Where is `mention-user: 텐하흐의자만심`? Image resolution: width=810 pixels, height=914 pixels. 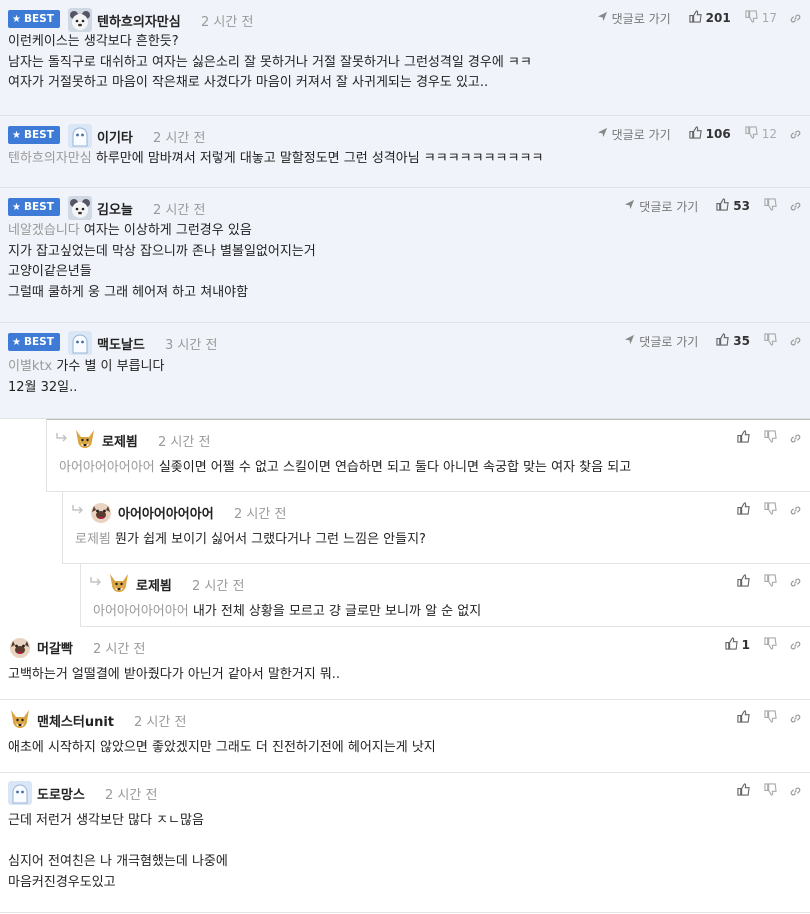 mention-user: 텐하흐의자만심 is located at coordinates (50, 158).